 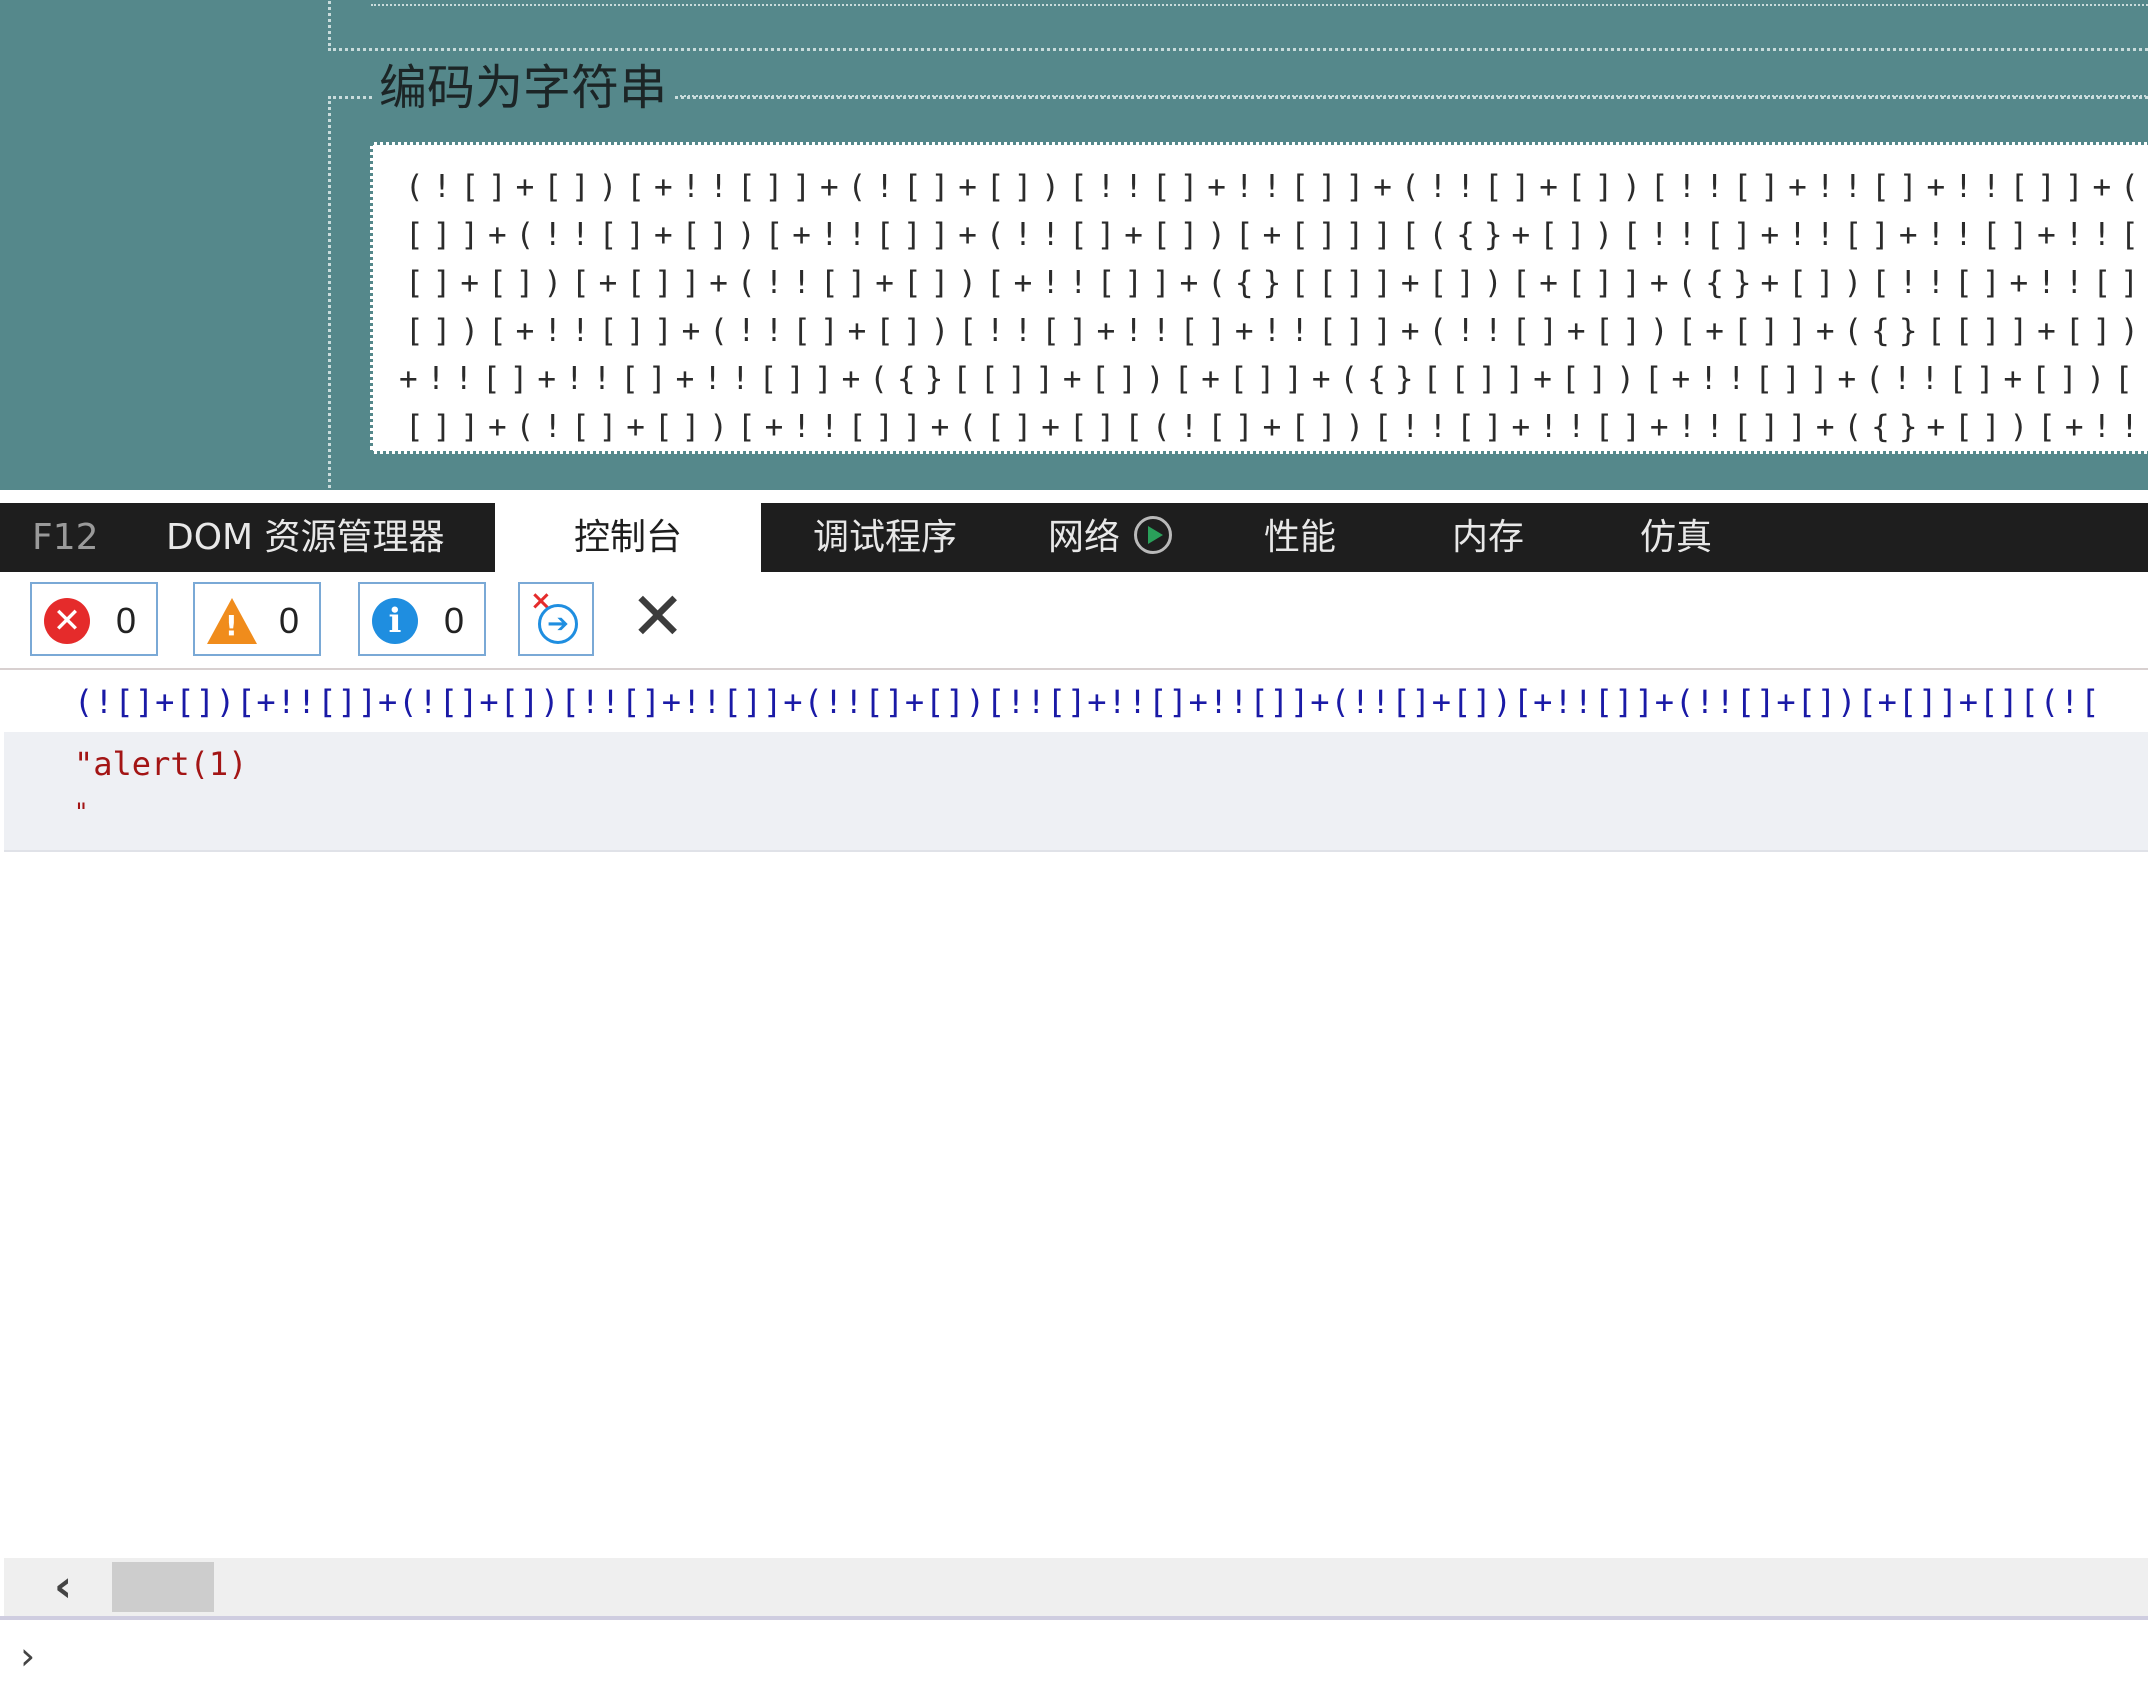 What do you see at coordinates (65, 537) in the screenshot?
I see `tab-f12: F12` at bounding box center [65, 537].